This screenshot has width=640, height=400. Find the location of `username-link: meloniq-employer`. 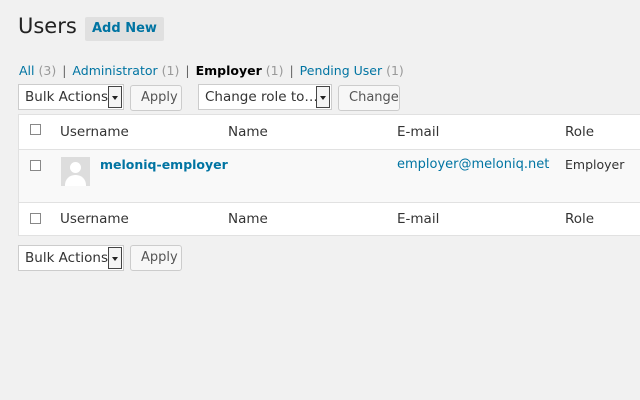

username-link: meloniq-employer is located at coordinates (164, 164).